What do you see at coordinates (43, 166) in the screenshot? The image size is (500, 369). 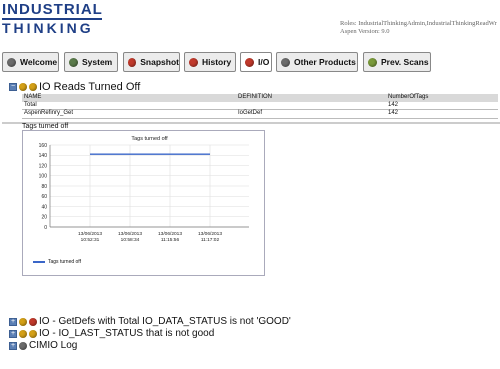 I see `y-tick-label: 120` at bounding box center [43, 166].